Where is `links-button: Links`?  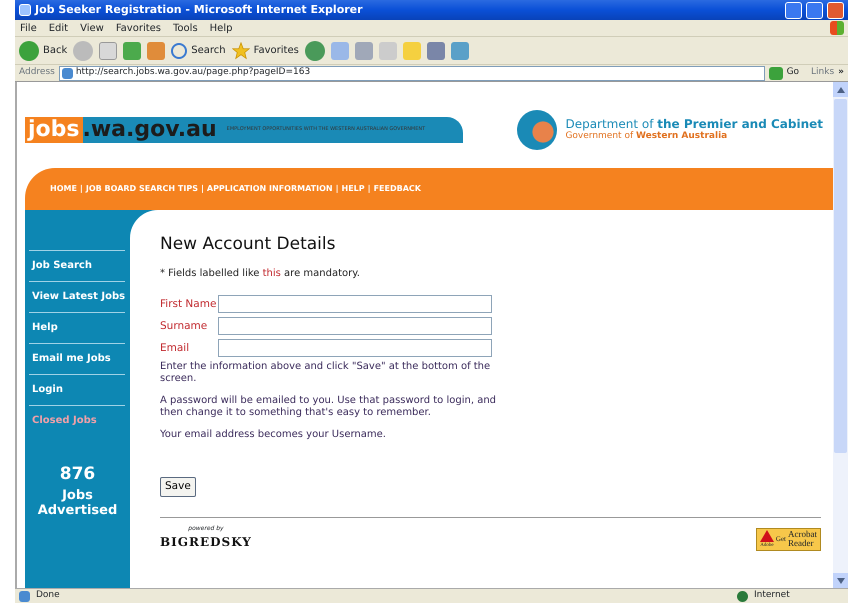 links-button: Links is located at coordinates (822, 73).